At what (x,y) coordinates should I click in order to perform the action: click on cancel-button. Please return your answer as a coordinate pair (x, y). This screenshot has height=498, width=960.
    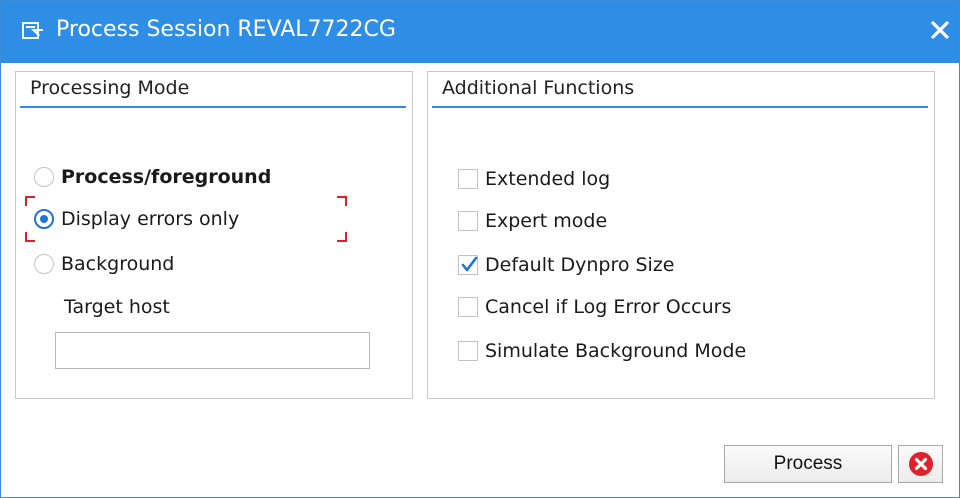
    Looking at the image, I should click on (920, 464).